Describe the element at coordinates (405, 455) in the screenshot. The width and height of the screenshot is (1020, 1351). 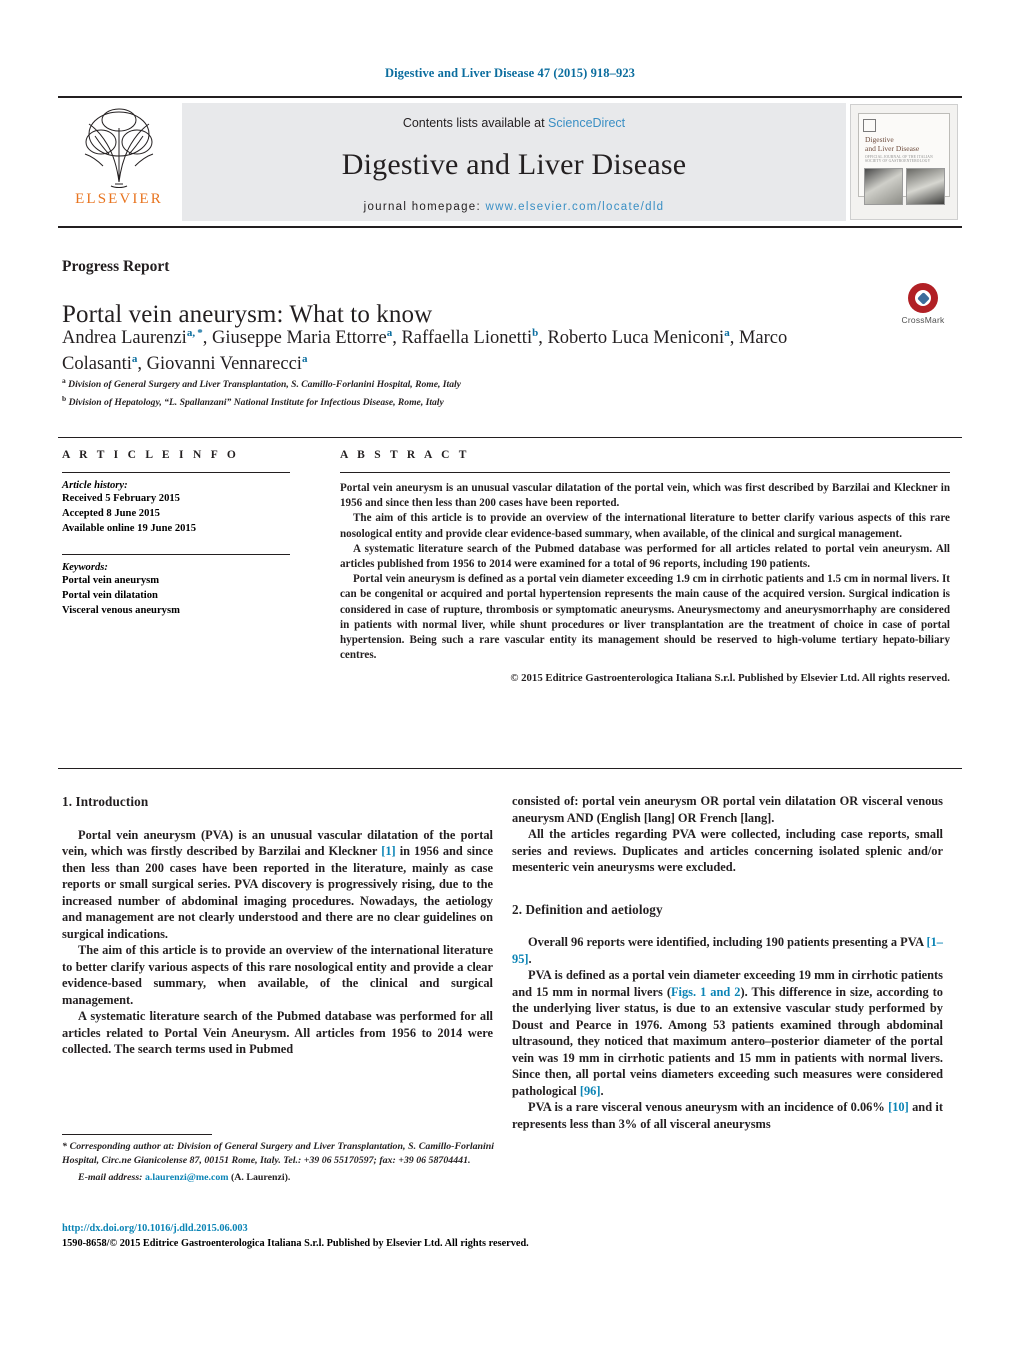
I see `abstract-heading: A B S T R A C T` at that location.